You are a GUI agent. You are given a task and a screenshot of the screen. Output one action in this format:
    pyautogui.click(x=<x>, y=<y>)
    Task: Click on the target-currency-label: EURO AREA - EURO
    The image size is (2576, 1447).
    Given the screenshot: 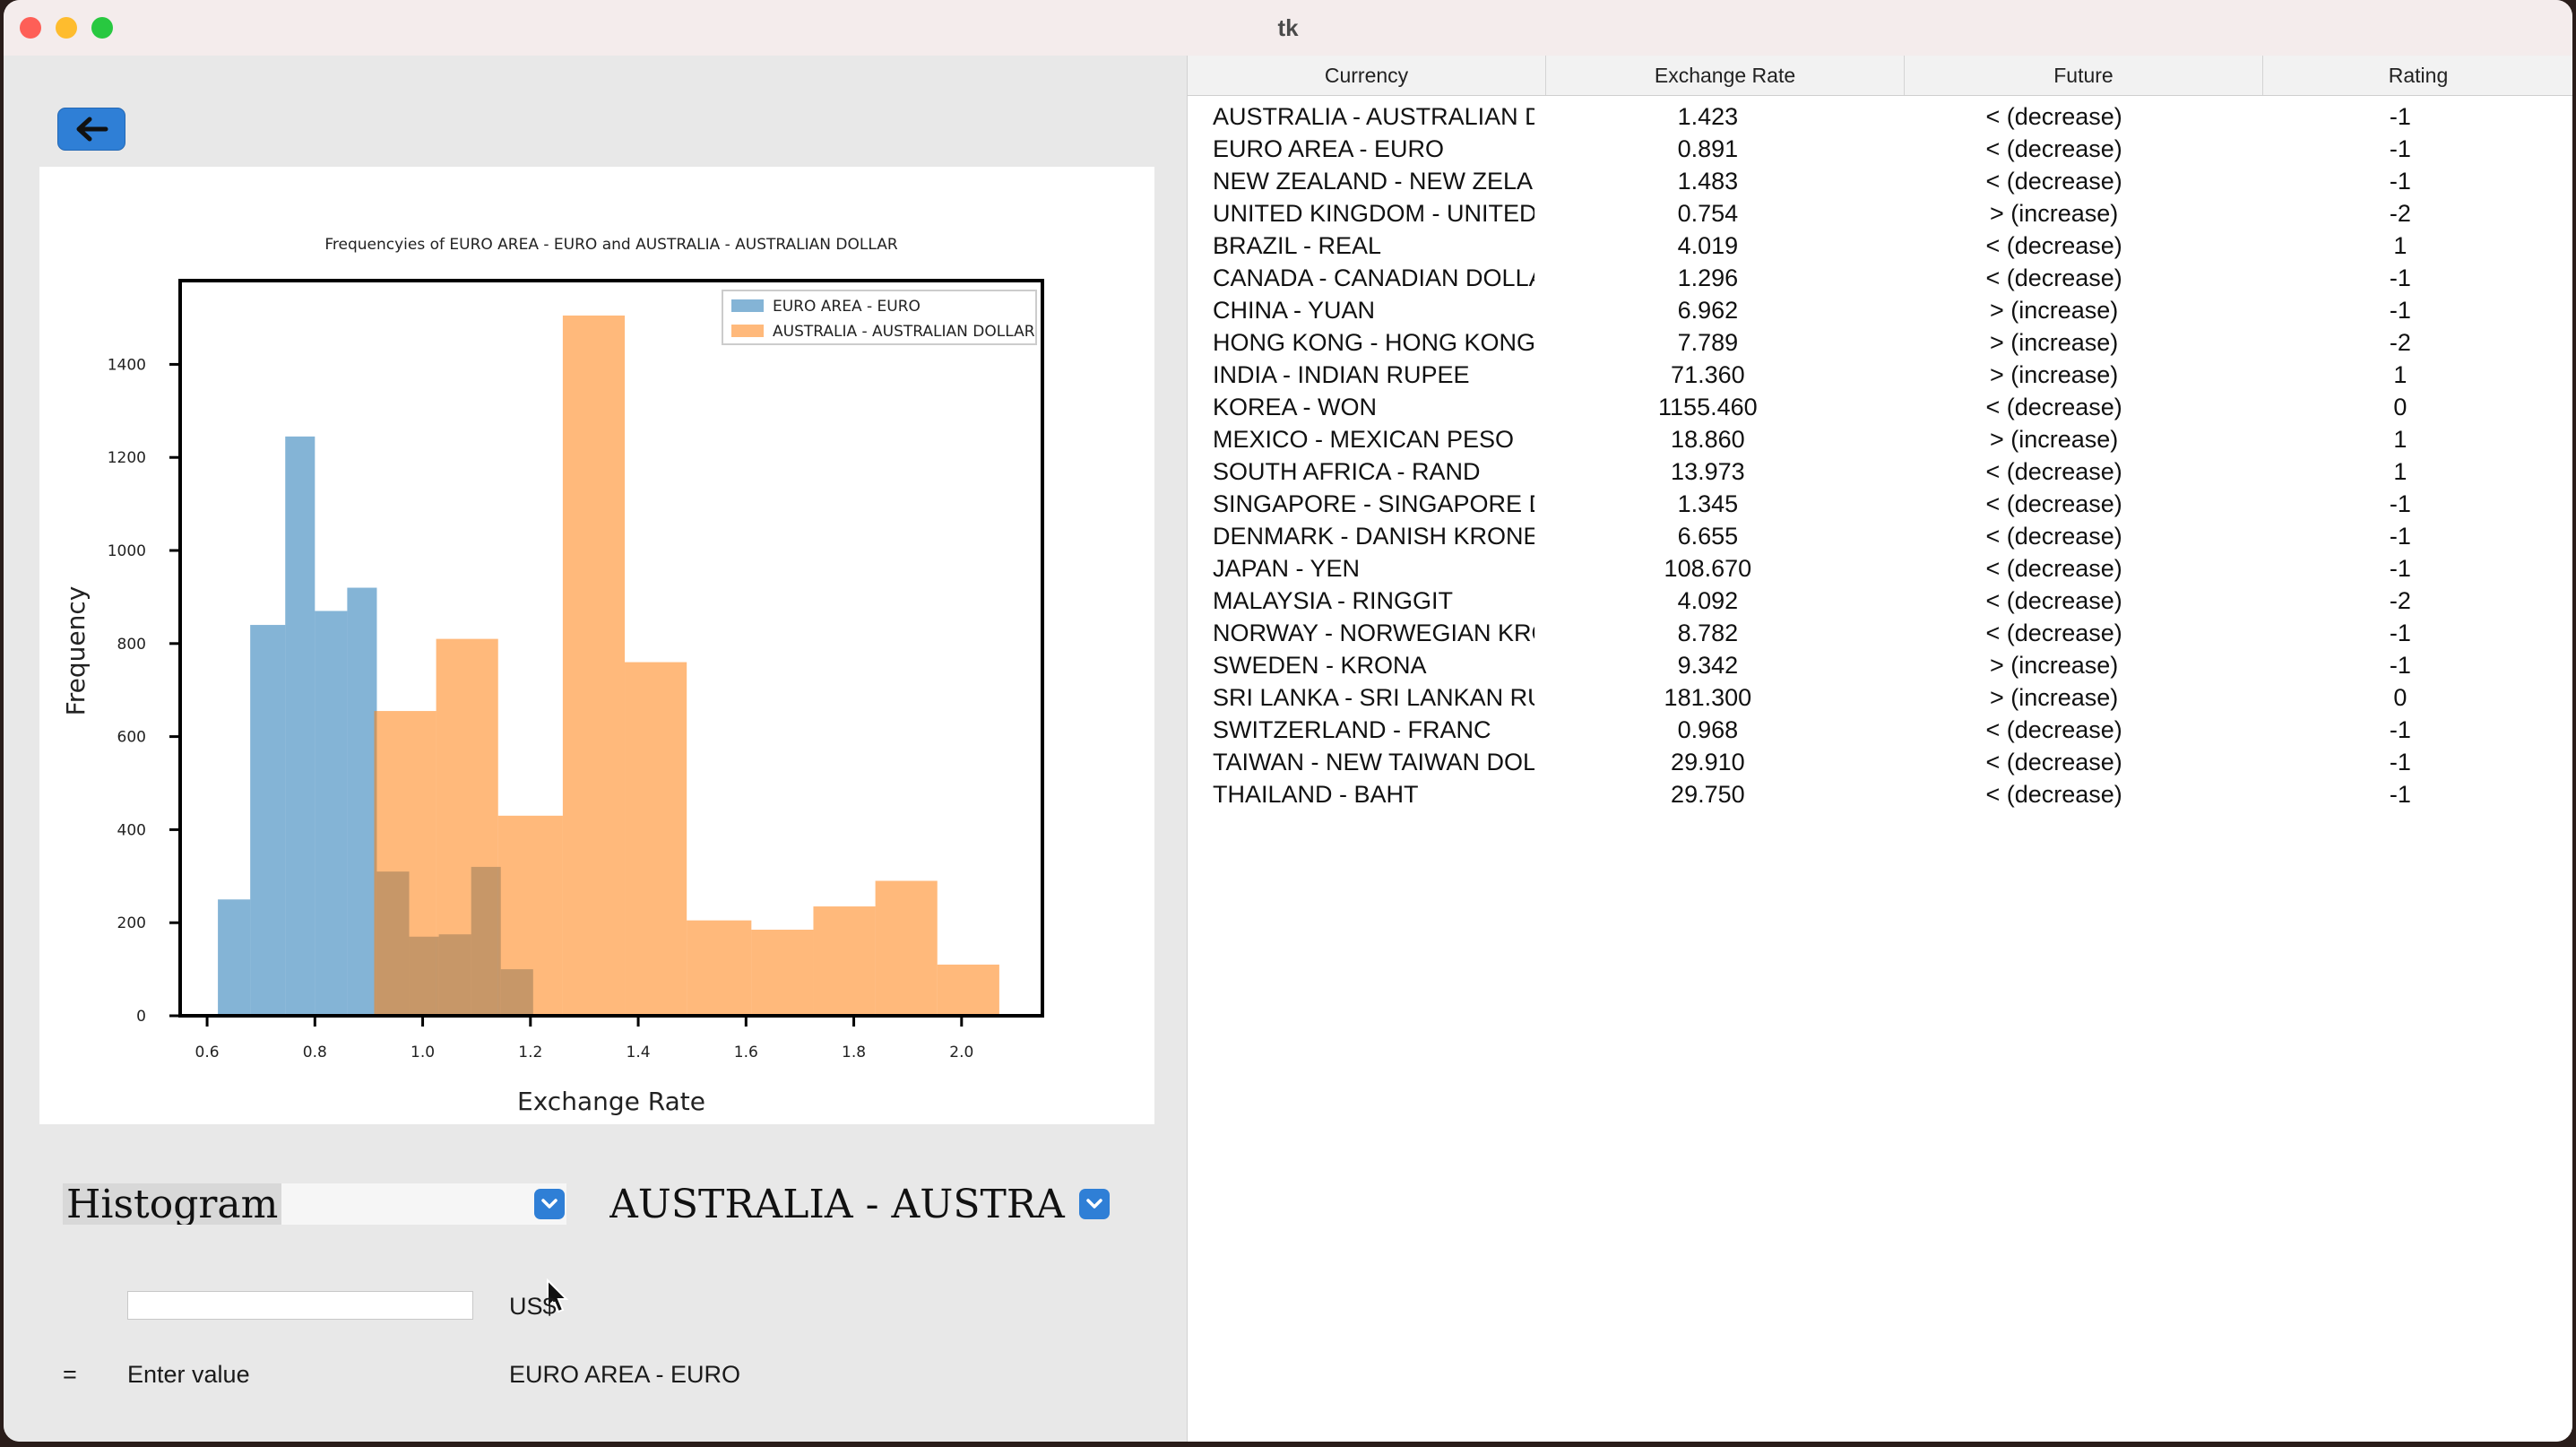 What is the action you would take?
    pyautogui.click(x=625, y=1374)
    